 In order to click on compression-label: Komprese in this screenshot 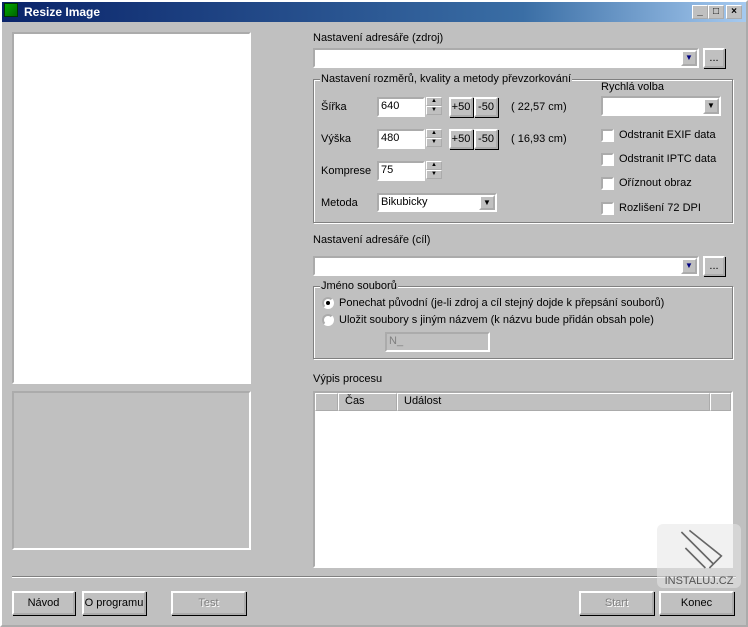, I will do `click(346, 171)`.